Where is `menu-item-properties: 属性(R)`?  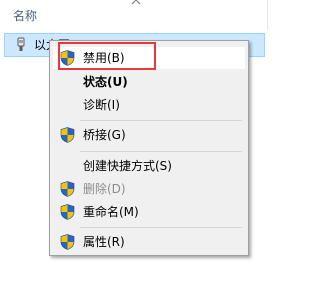
menu-item-properties: 属性(R) is located at coordinates (149, 242).